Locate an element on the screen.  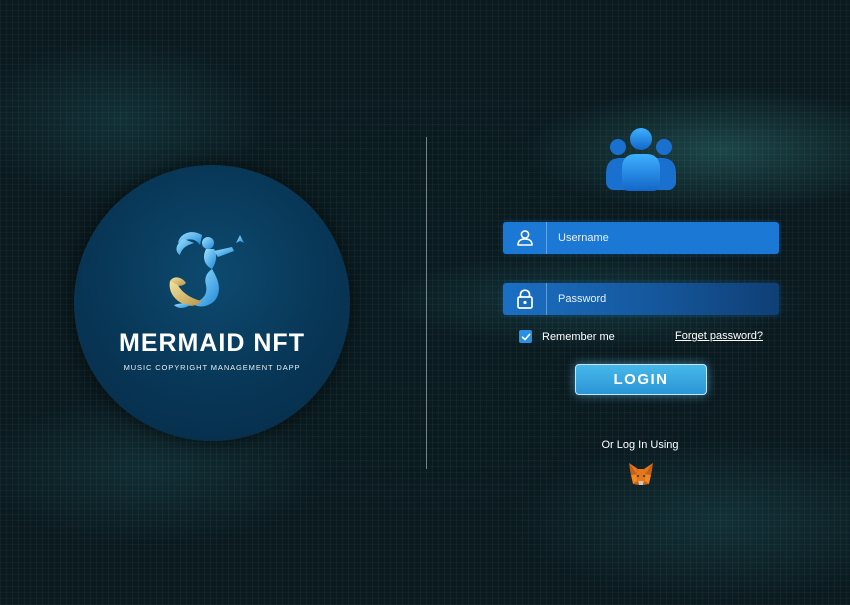
brand-tagline: MUSIC COPYRIGHT MANAGEMENT DAPP is located at coordinates (212, 367).